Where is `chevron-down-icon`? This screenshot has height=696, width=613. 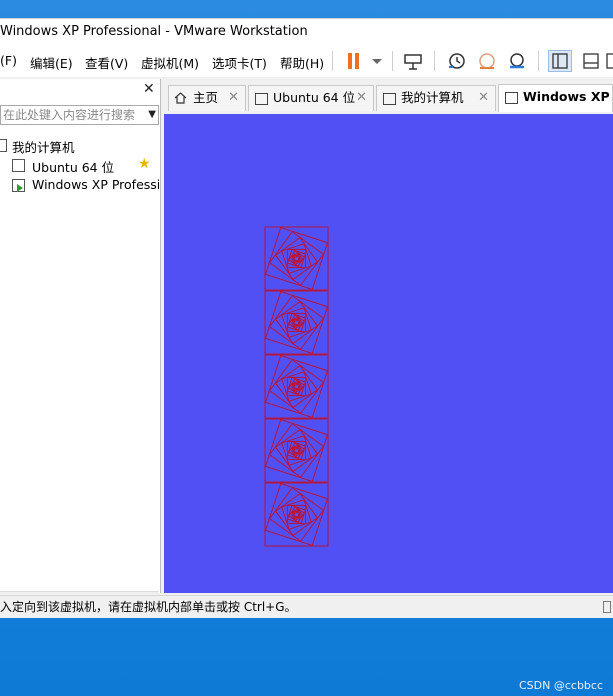
chevron-down-icon is located at coordinates (377, 61).